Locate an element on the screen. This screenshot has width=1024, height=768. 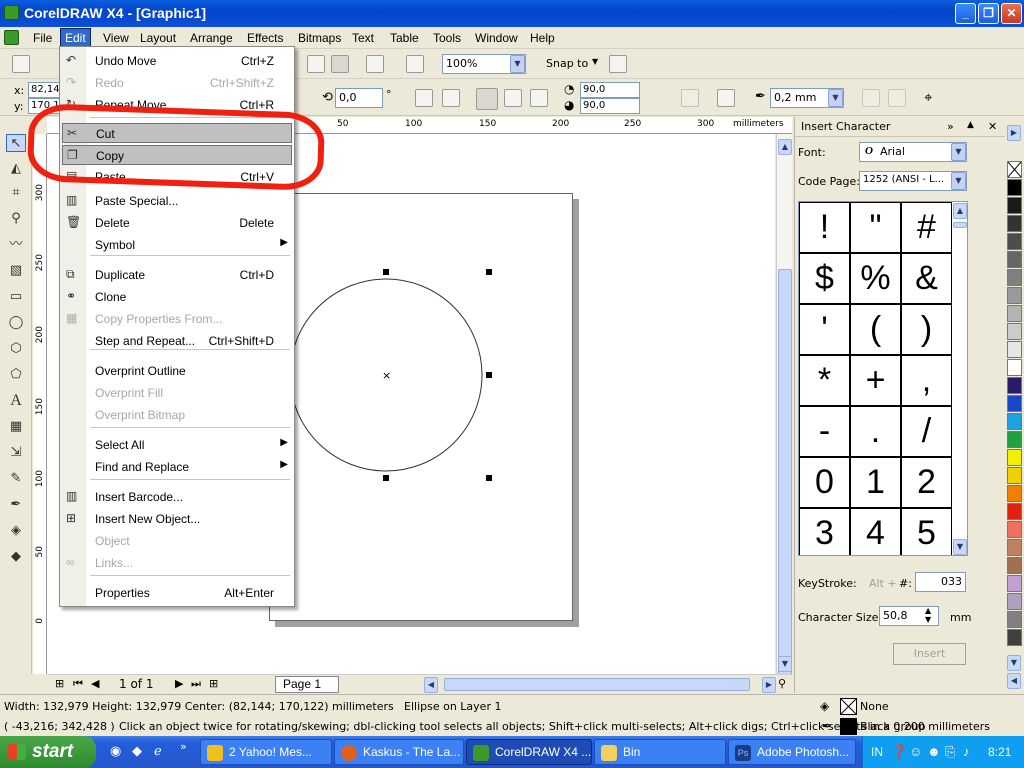
outline-width-dropdown-arrow: ▼ is located at coordinates (835, 98).